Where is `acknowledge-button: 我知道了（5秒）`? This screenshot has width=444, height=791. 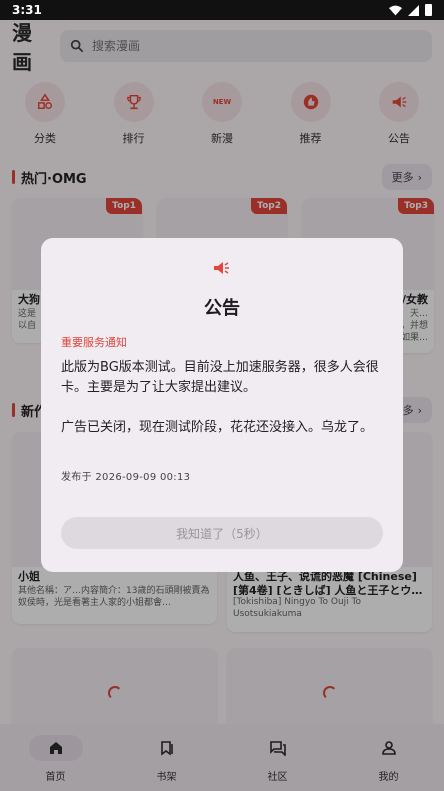
acknowledge-button: 我知道了（5秒） is located at coordinates (222, 533).